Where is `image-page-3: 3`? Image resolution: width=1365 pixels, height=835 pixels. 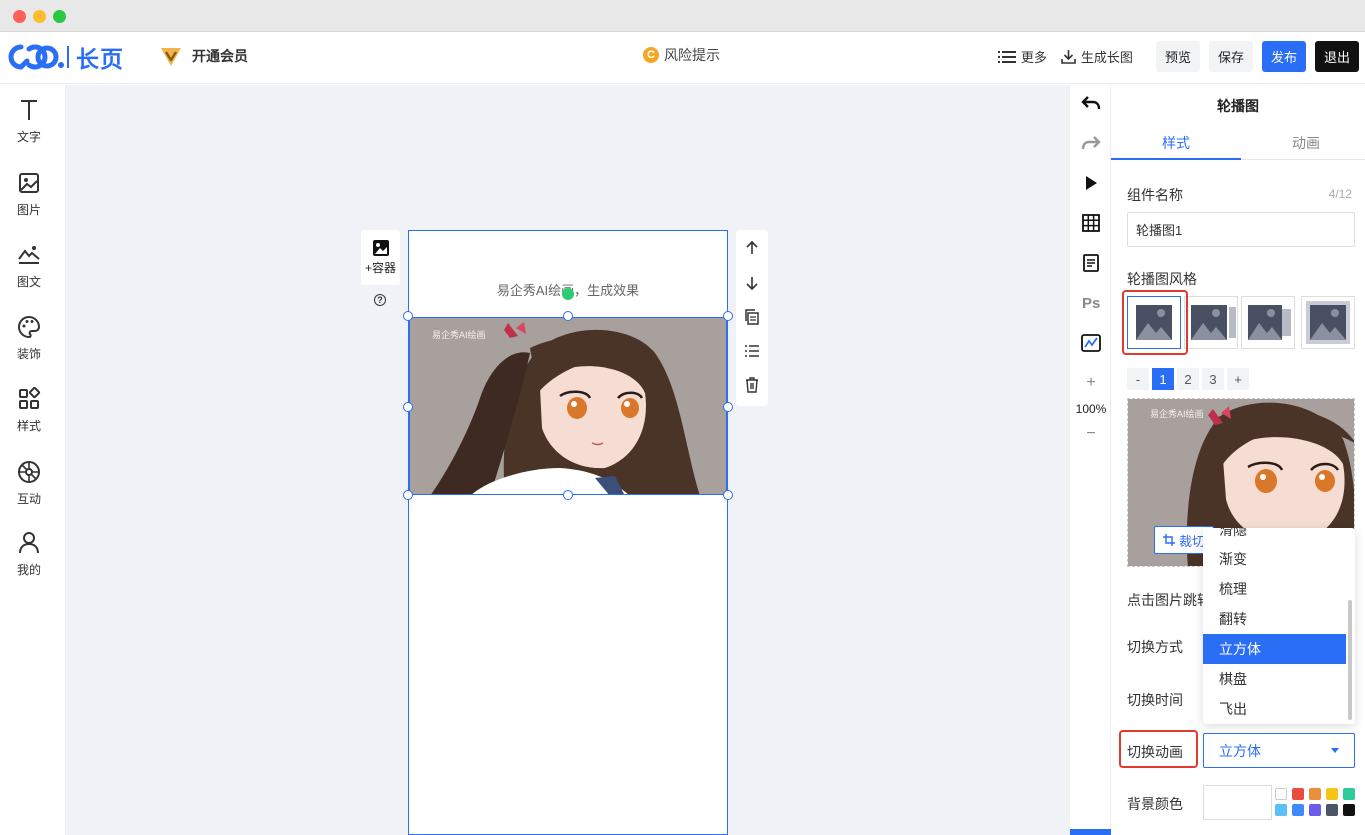
image-page-3: 3 is located at coordinates (1213, 379).